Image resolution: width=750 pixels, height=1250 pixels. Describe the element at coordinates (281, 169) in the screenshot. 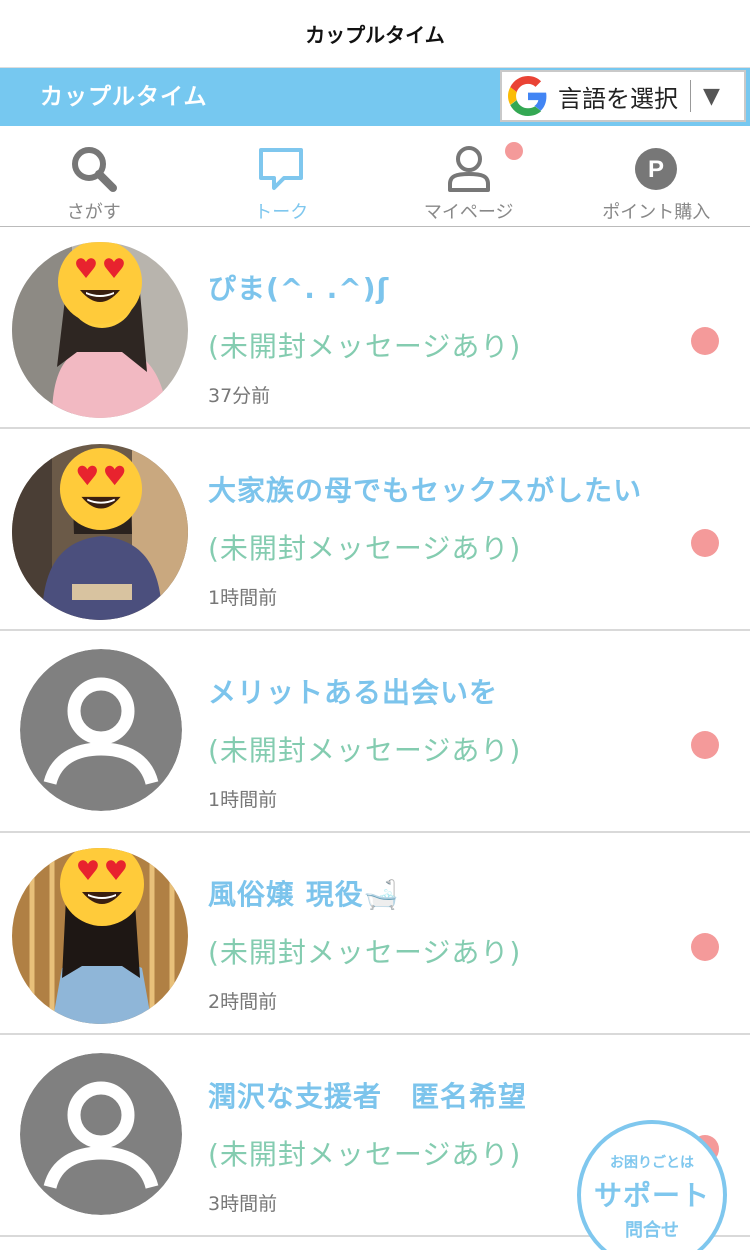

I see `chat-bubble-icon` at that location.